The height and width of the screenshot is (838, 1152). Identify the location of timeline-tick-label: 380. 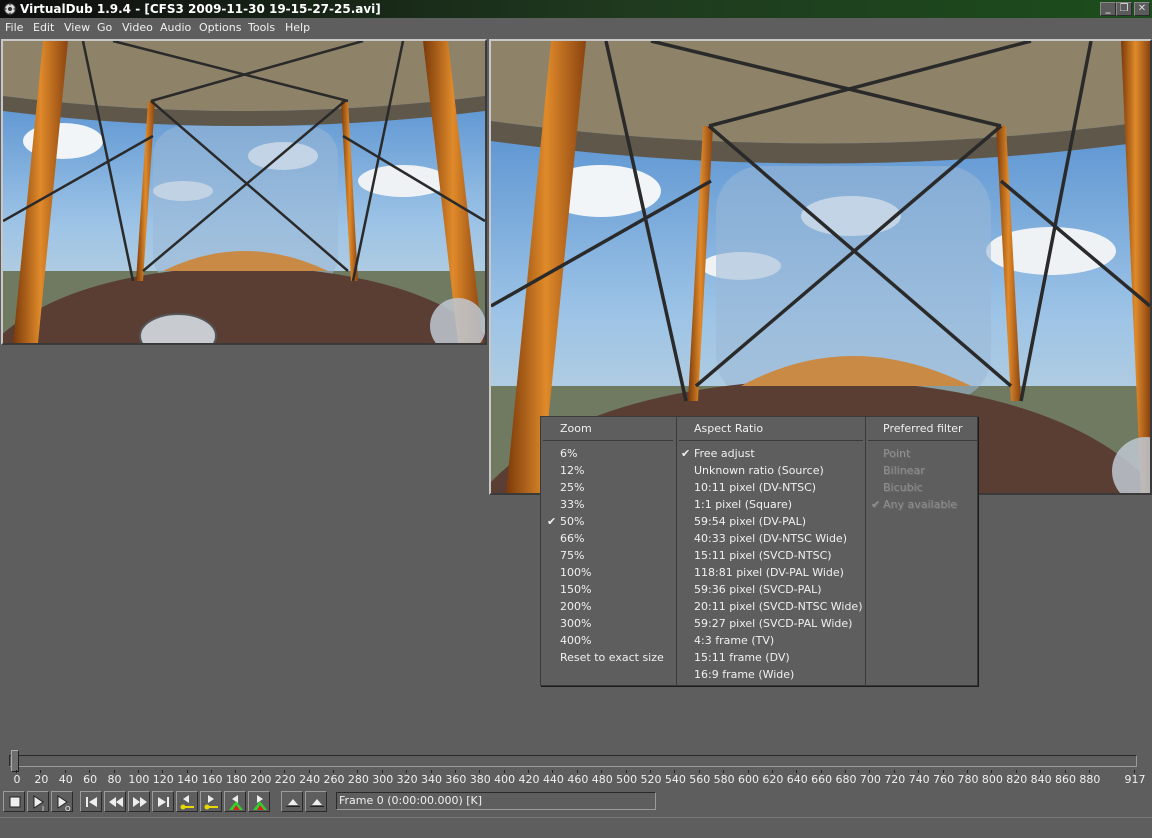
(480, 779).